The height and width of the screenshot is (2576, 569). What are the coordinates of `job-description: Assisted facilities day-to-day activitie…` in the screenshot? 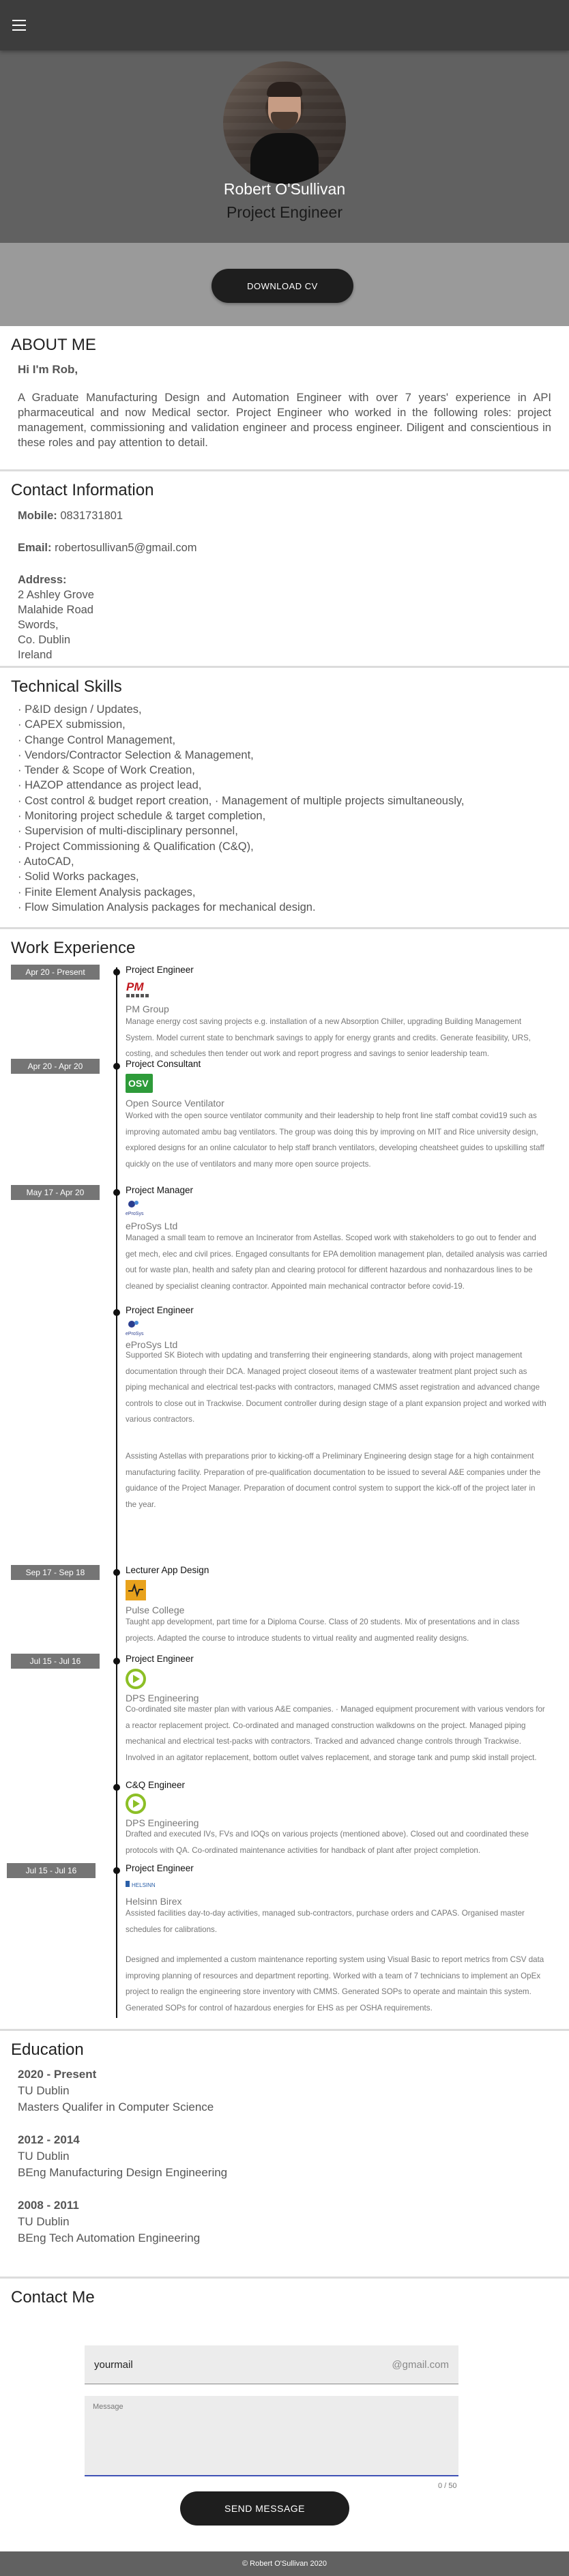 It's located at (325, 1921).